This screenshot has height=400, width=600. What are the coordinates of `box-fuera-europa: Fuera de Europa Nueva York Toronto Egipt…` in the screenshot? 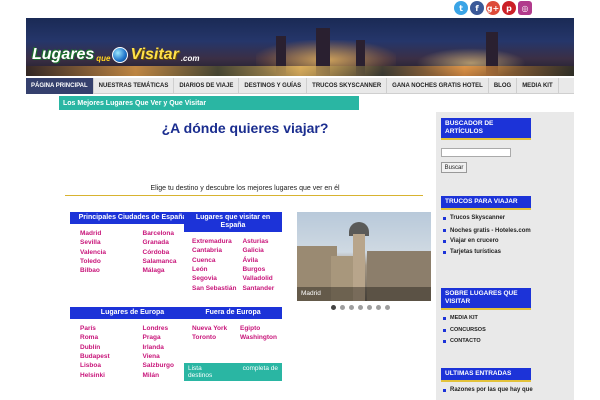 It's located at (233, 325).